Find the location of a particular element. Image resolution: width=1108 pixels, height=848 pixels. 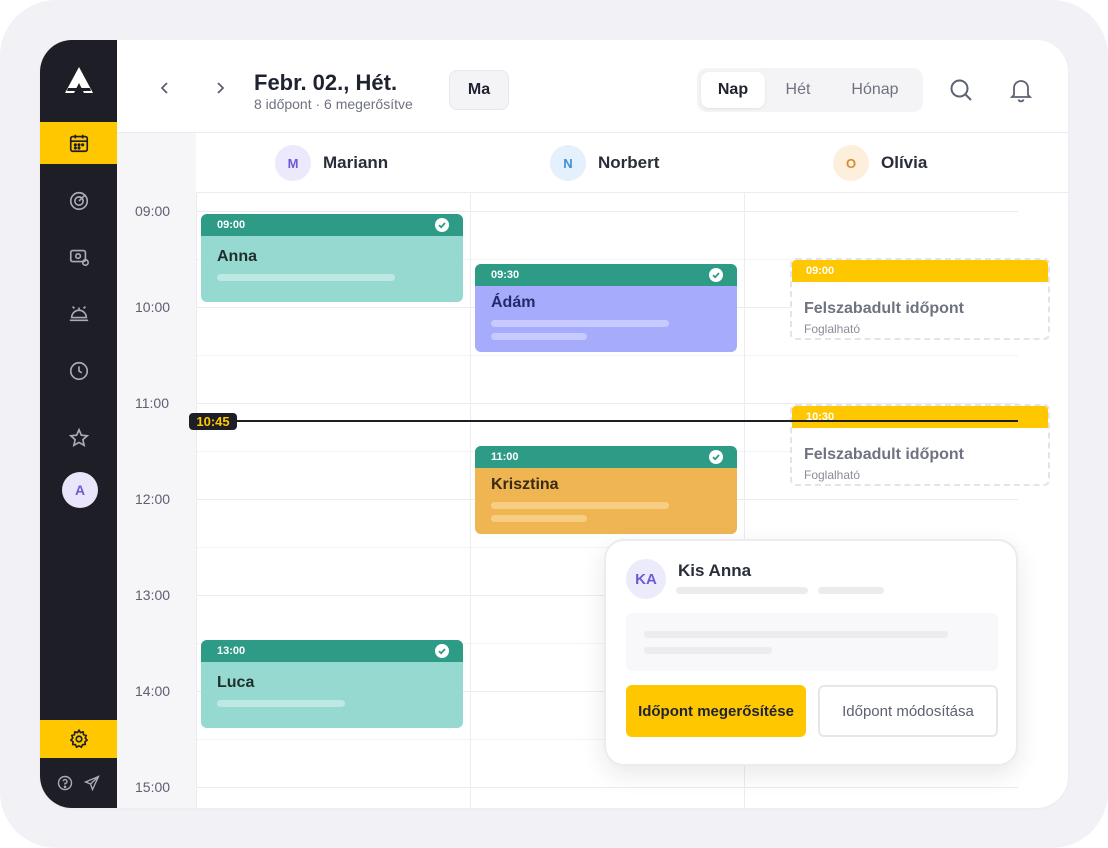

current-time-line is located at coordinates (625, 421).